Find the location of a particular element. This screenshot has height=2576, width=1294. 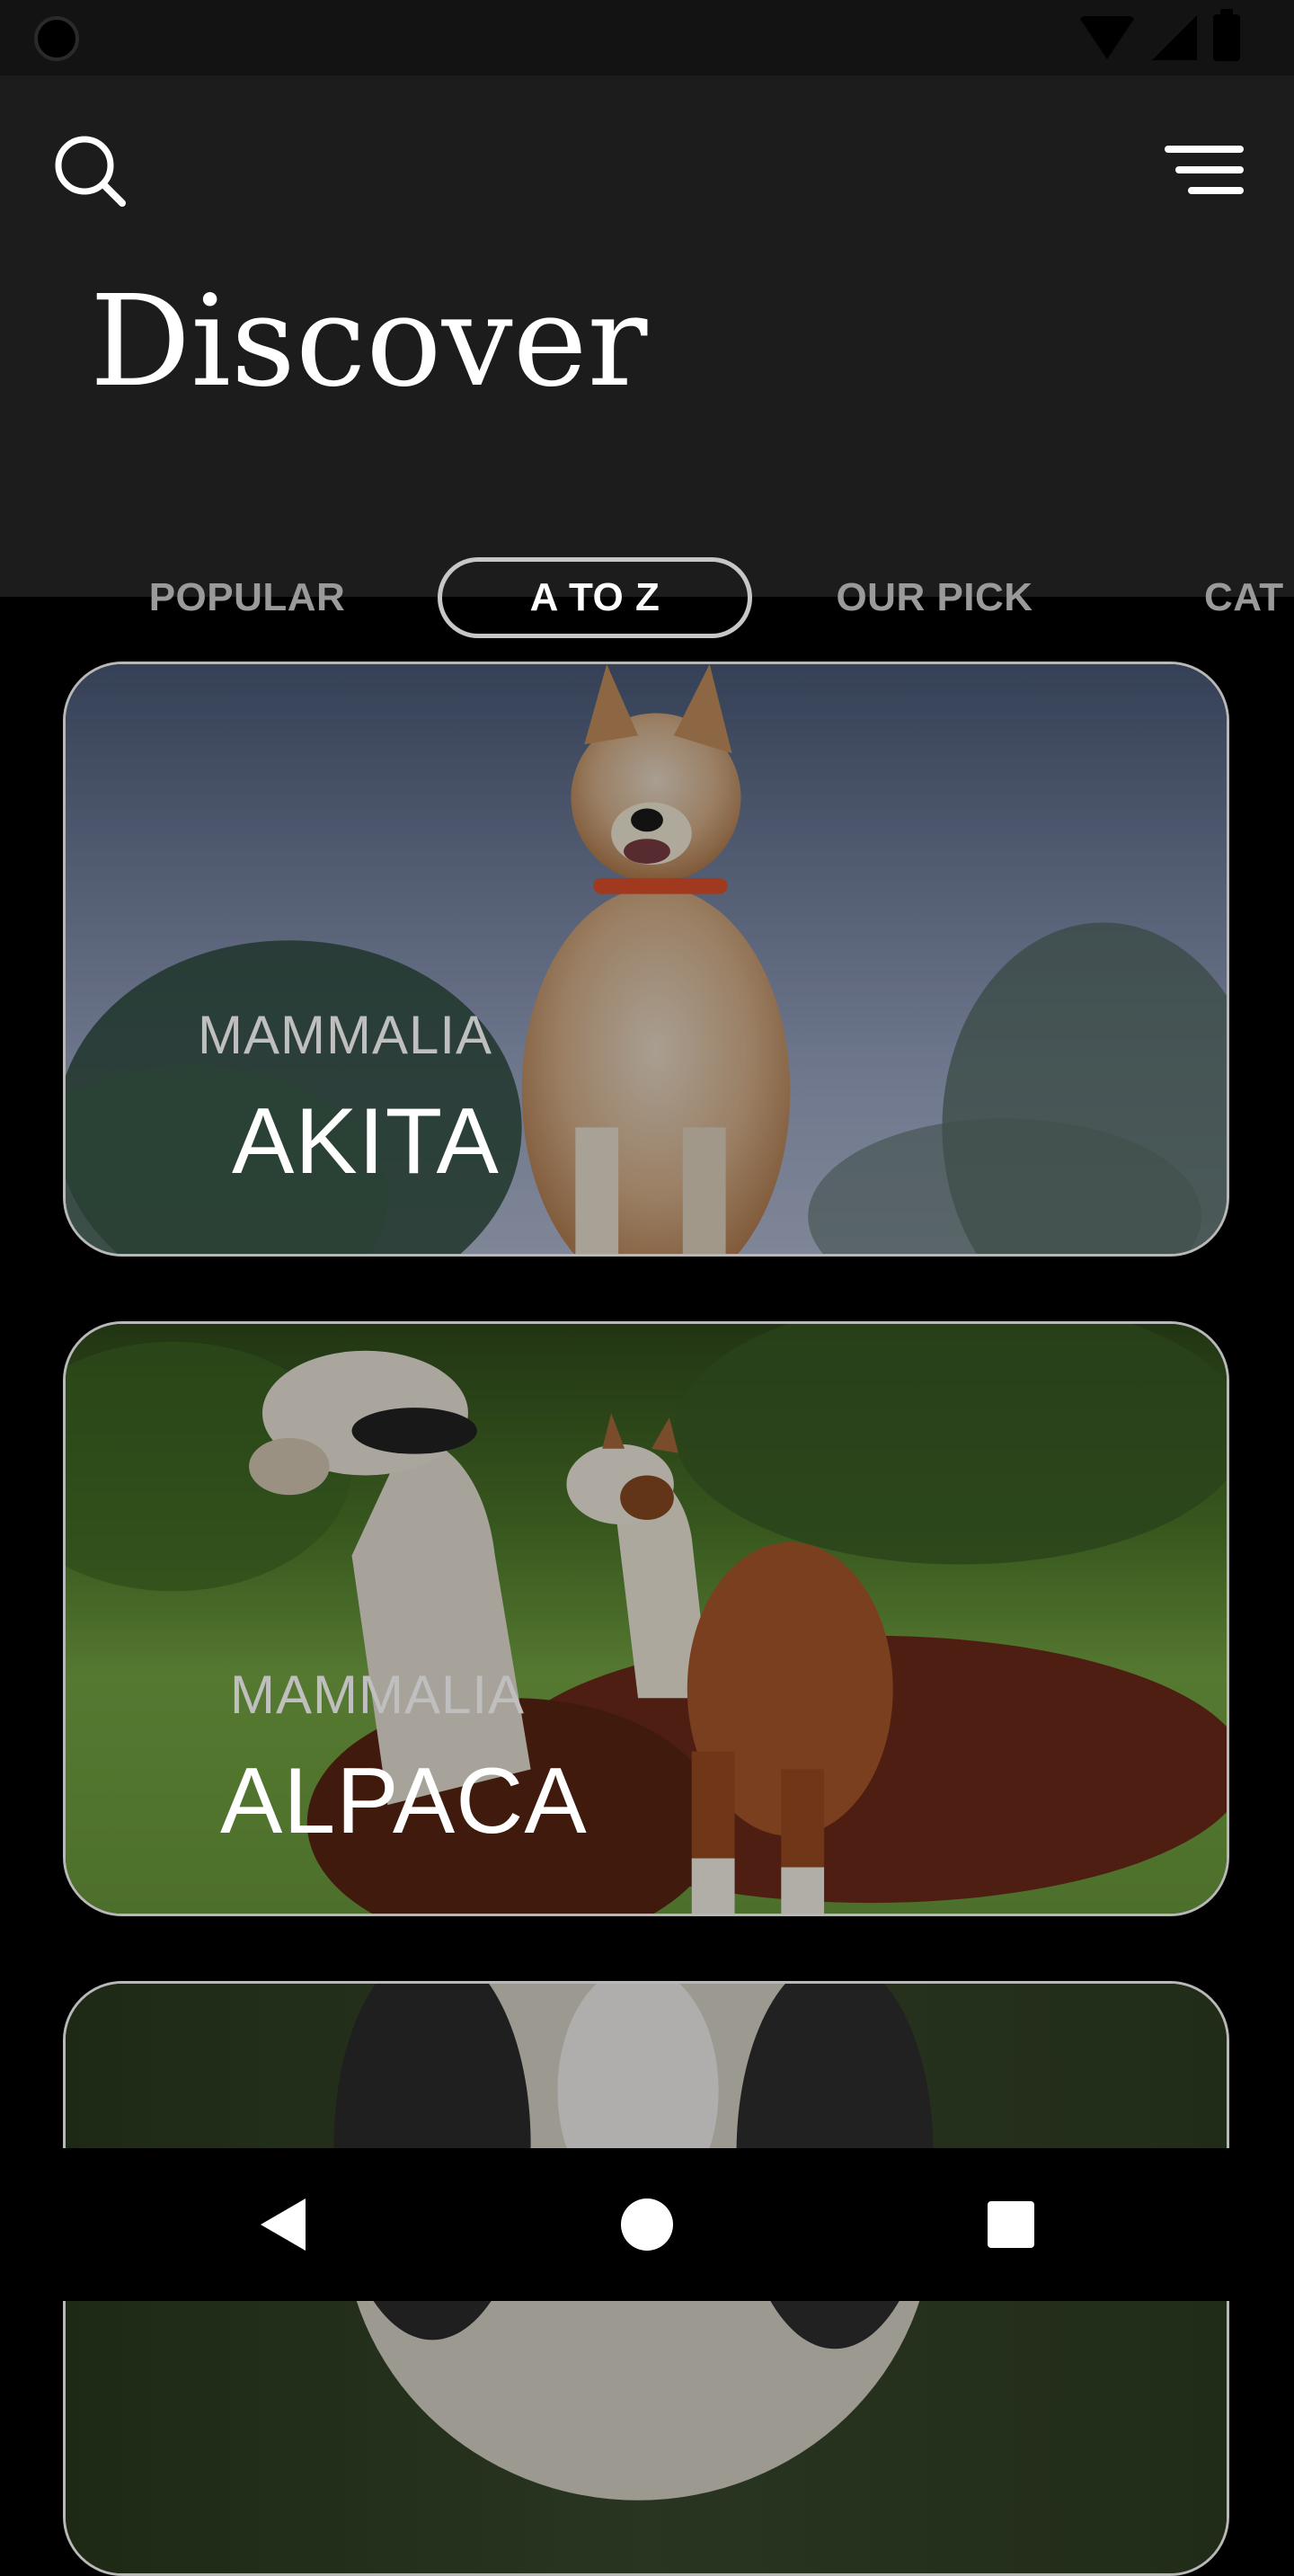

status-dot-icon is located at coordinates (56, 38).